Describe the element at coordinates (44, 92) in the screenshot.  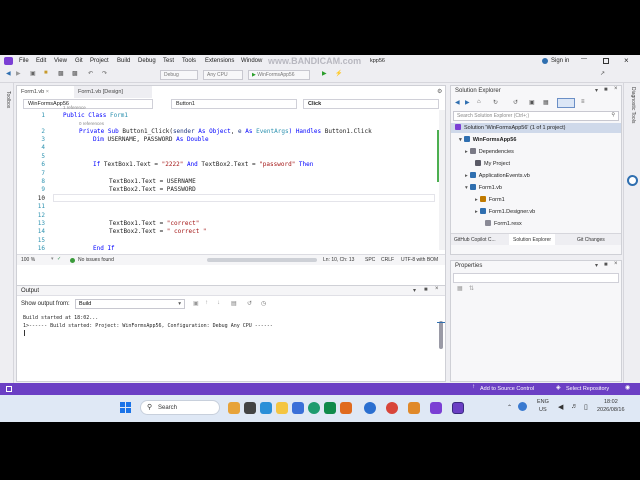
I see `tab-form1-vb: Form1.vb ×` at that location.